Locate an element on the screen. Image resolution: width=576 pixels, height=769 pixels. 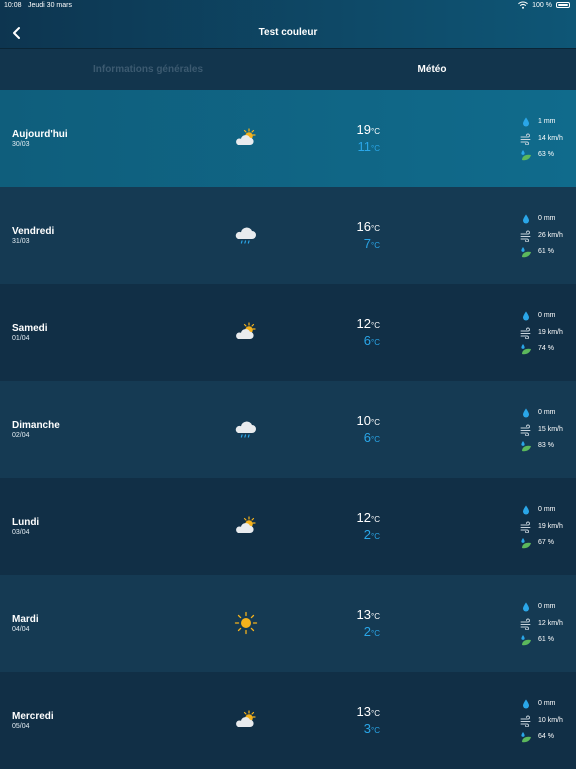
temp-min: 7°C is located at coordinates (361, 243).